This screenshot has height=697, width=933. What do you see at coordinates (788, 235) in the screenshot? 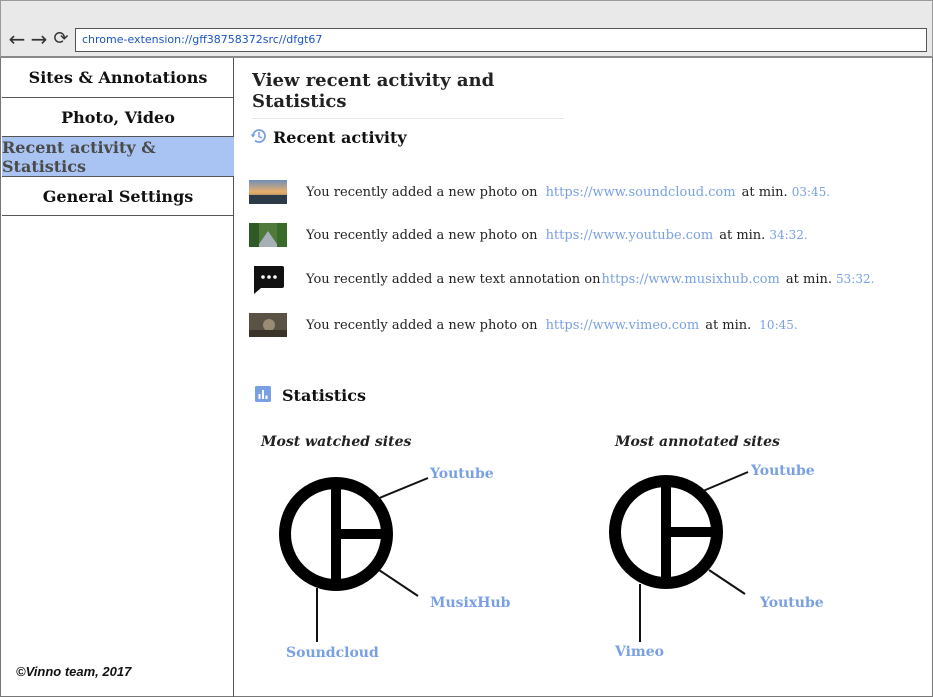
I see `activity-time: 34:32.` at bounding box center [788, 235].